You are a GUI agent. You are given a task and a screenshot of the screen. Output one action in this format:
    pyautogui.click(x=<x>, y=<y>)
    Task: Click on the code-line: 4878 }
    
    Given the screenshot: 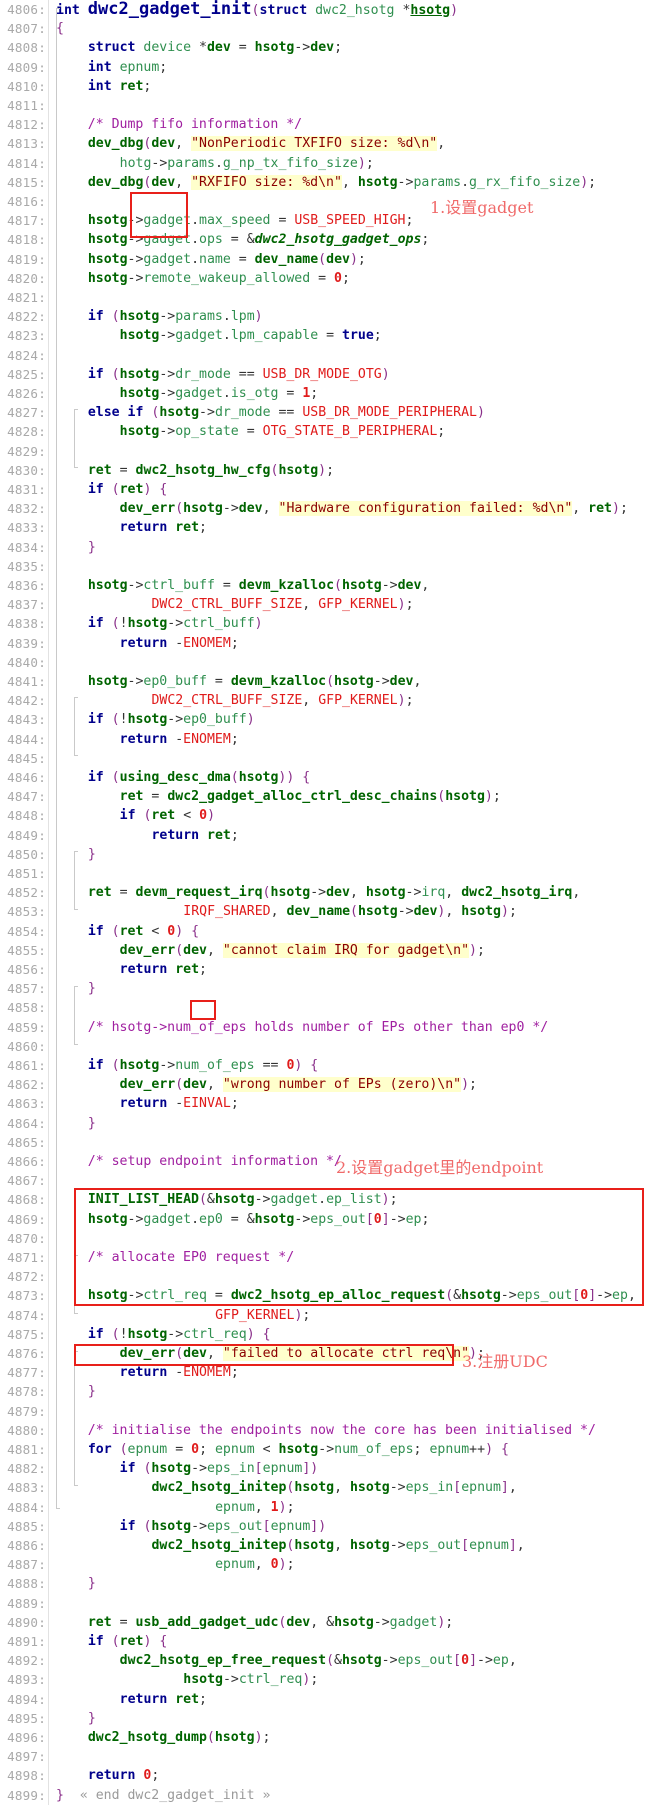 What is the action you would take?
    pyautogui.click(x=325, y=1392)
    